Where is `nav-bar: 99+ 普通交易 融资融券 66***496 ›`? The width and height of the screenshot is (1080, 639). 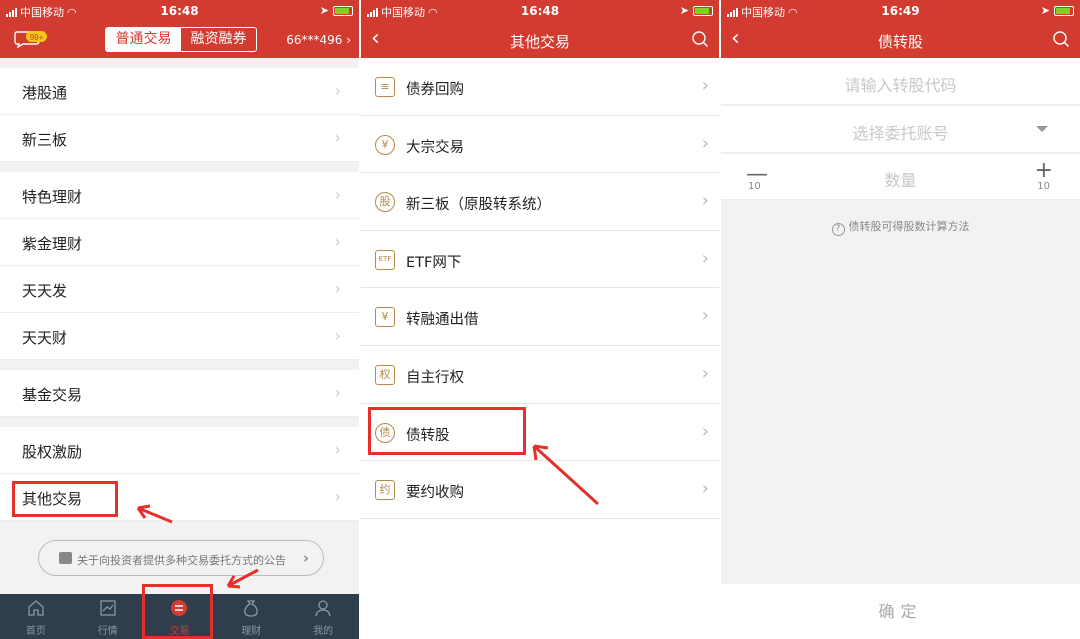
nav-bar: 99+ 普通交易 融资融券 66***496 › is located at coordinates (179, 40).